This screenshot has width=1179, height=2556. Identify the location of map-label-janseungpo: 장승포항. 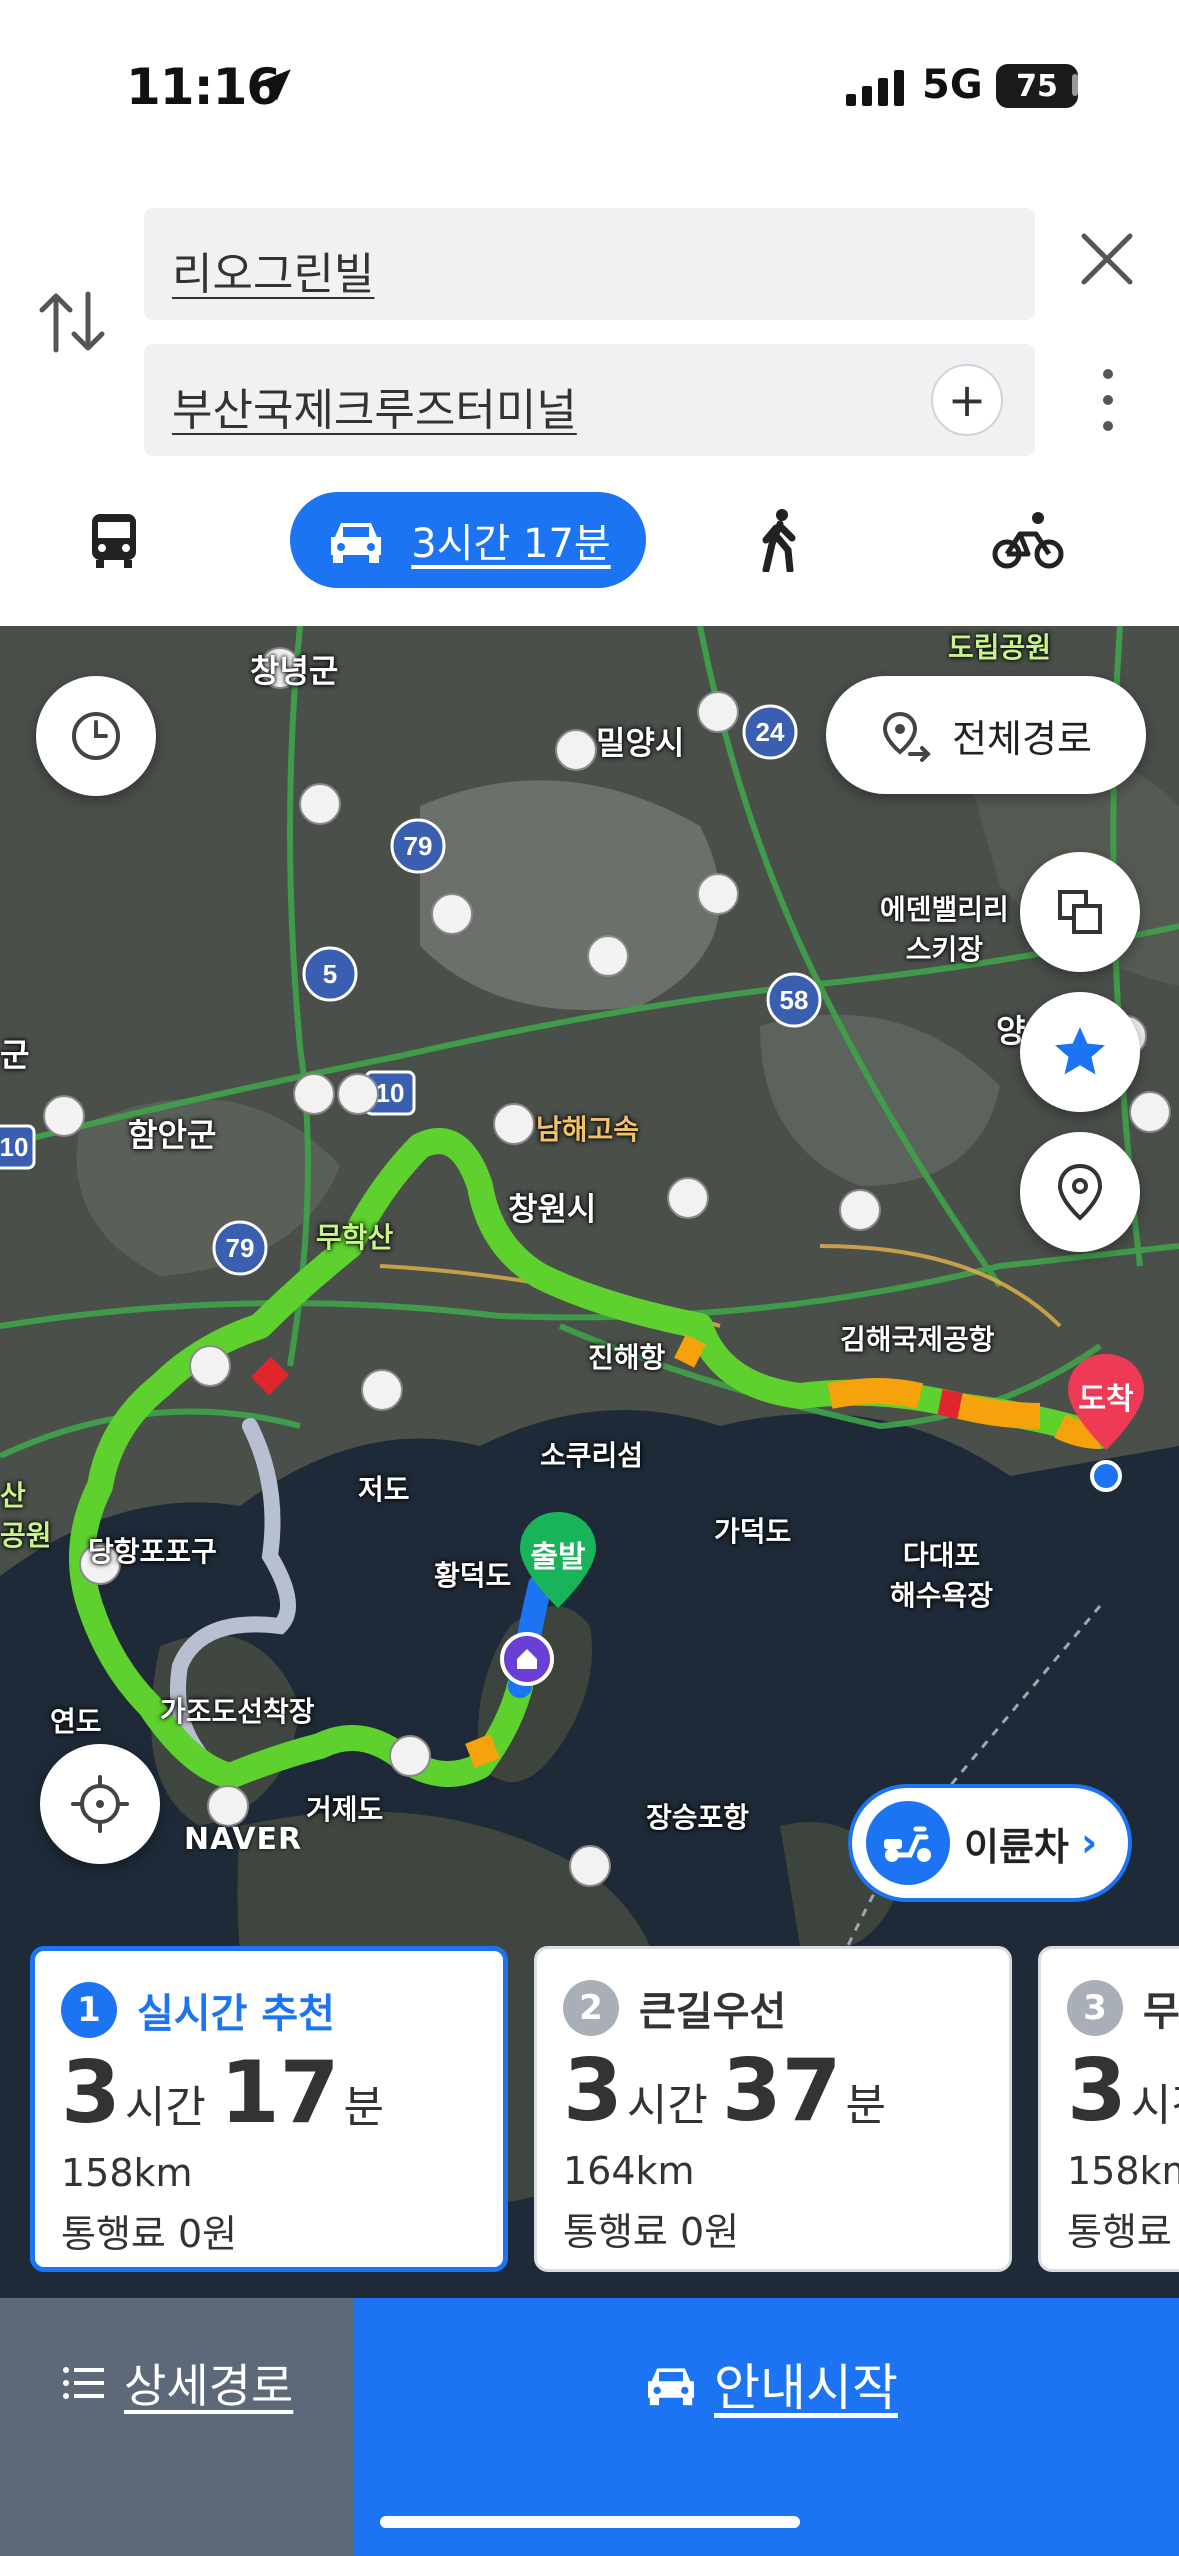
(698, 1817).